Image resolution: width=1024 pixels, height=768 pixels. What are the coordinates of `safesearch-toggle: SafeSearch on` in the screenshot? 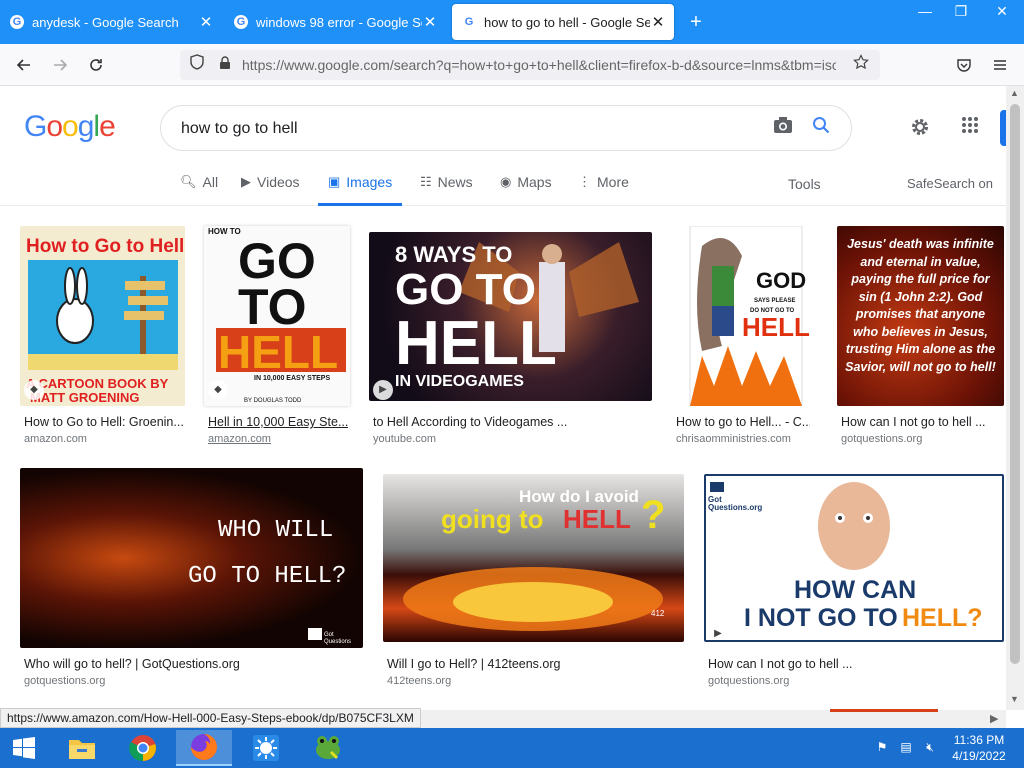 It's located at (950, 183).